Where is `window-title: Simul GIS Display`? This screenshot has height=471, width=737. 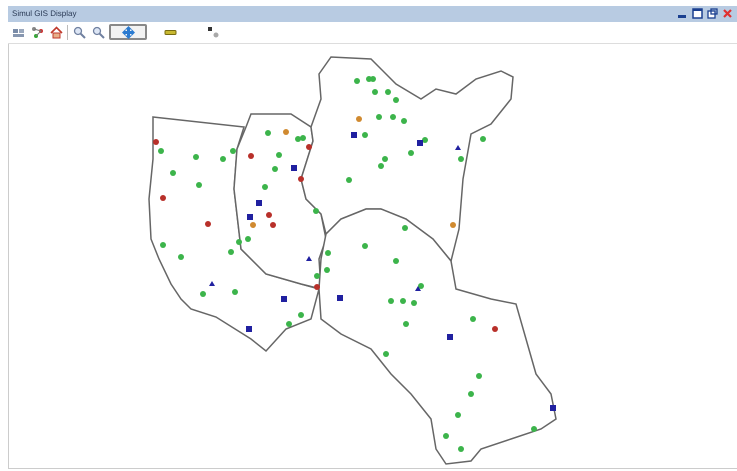
window-title: Simul GIS Display is located at coordinates (45, 13).